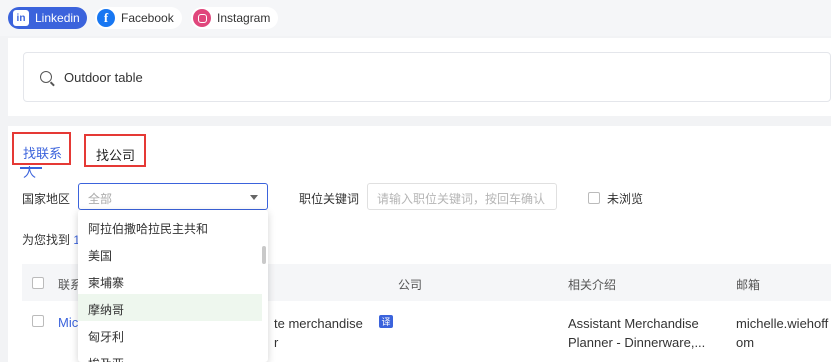 This screenshot has width=831, height=362. I want to click on dropdown-option: 美国, so click(170, 253).